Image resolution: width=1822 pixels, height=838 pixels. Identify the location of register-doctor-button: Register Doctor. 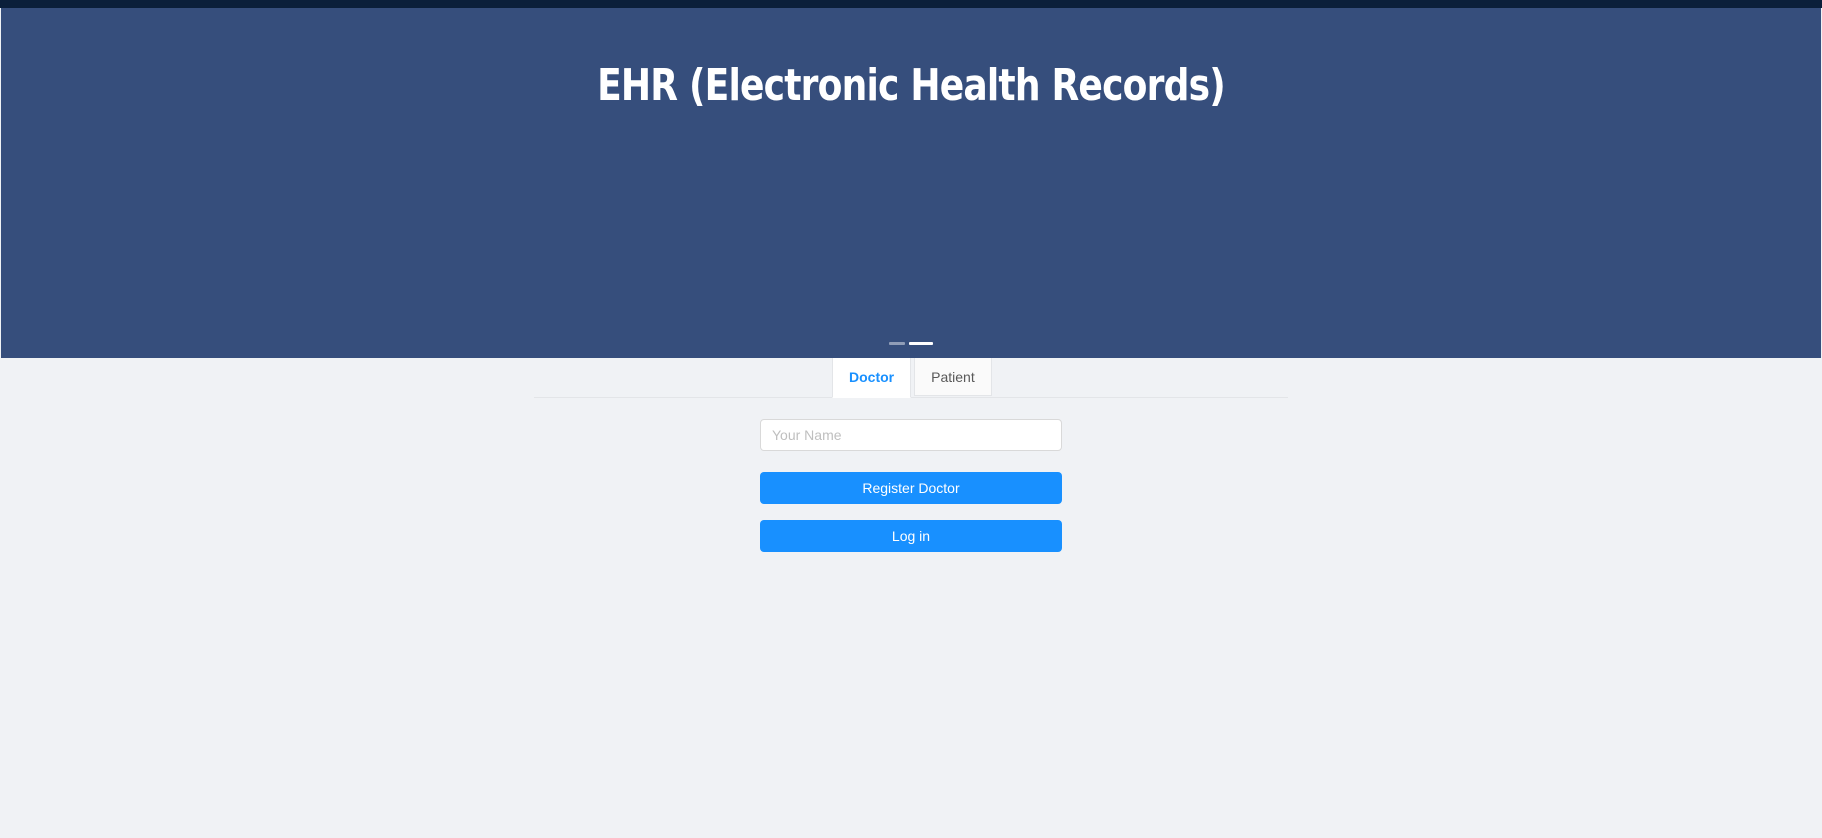
(911, 488).